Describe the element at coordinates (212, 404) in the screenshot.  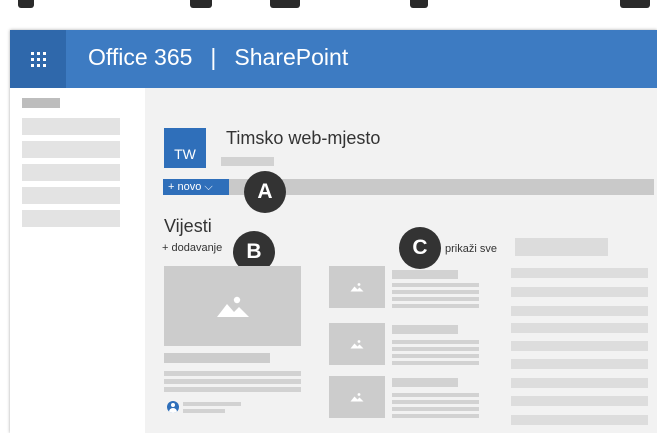
I see `author-name-line` at that location.